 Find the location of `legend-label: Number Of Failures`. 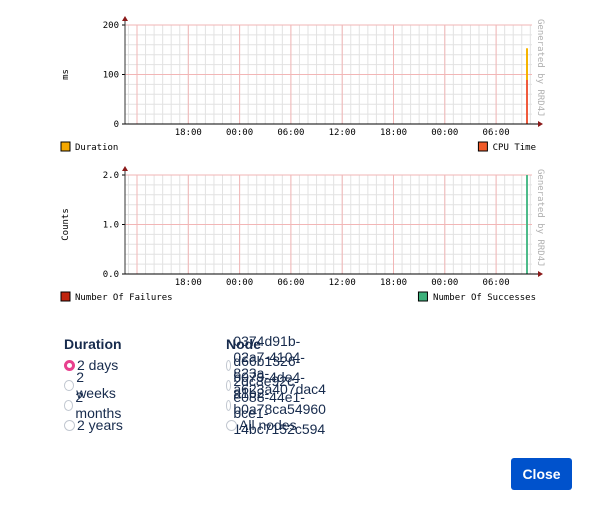

legend-label: Number Of Failures is located at coordinates (124, 298).